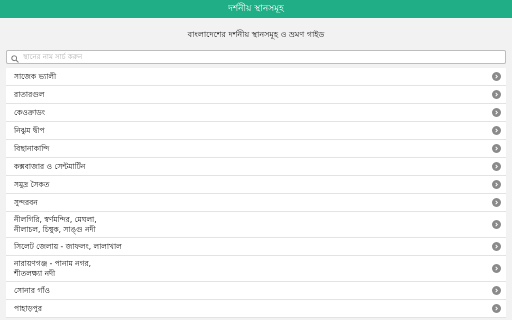 The width and height of the screenshot is (512, 320). What do you see at coordinates (32, 184) in the screenshot?
I see `list-item-label: সমুদ্র সৈকত` at bounding box center [32, 184].